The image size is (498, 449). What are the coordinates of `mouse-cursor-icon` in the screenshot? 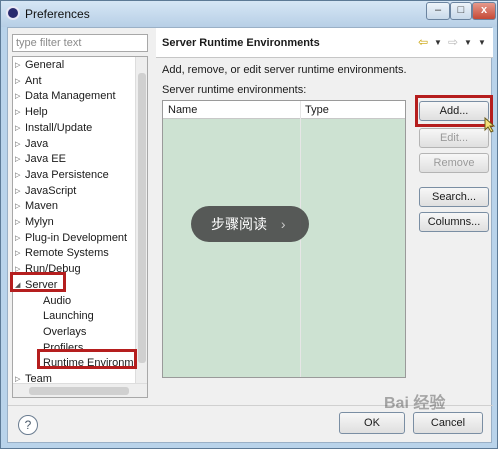 It's located at (490, 125).